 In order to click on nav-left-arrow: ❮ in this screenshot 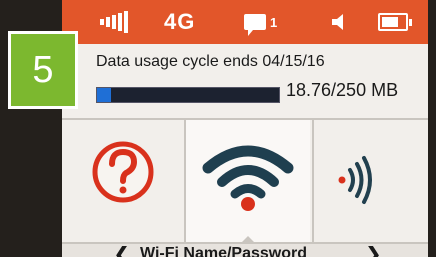, I will do `click(121, 250)`.